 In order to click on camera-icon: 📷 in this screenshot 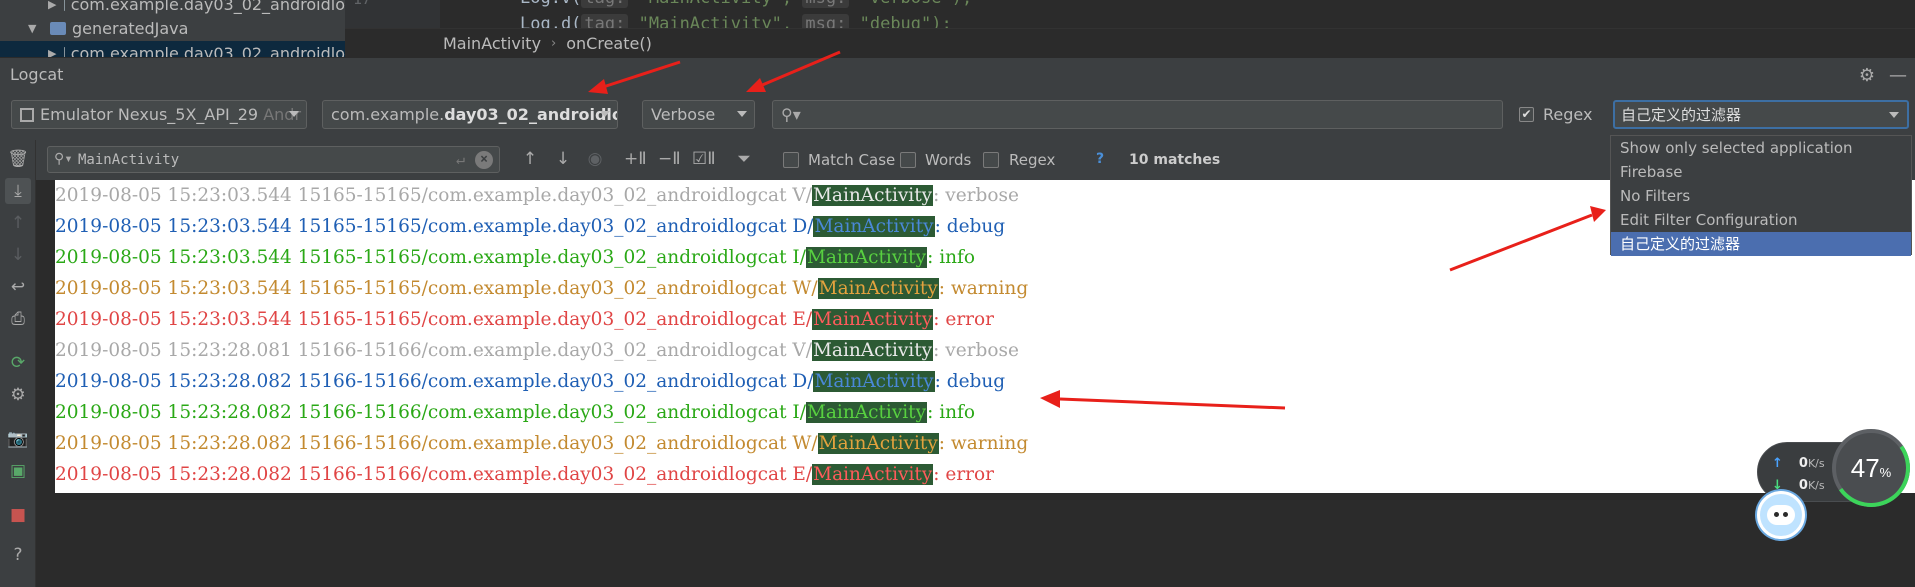, I will do `click(18, 439)`.